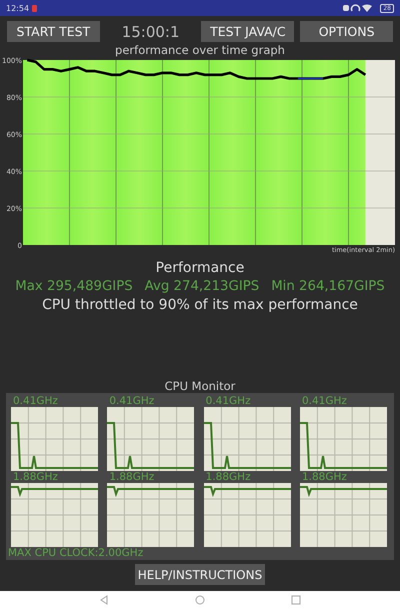 Image resolution: width=400 pixels, height=609 pixels. I want to click on max-score: Max 295,489GIPS, so click(74, 287).